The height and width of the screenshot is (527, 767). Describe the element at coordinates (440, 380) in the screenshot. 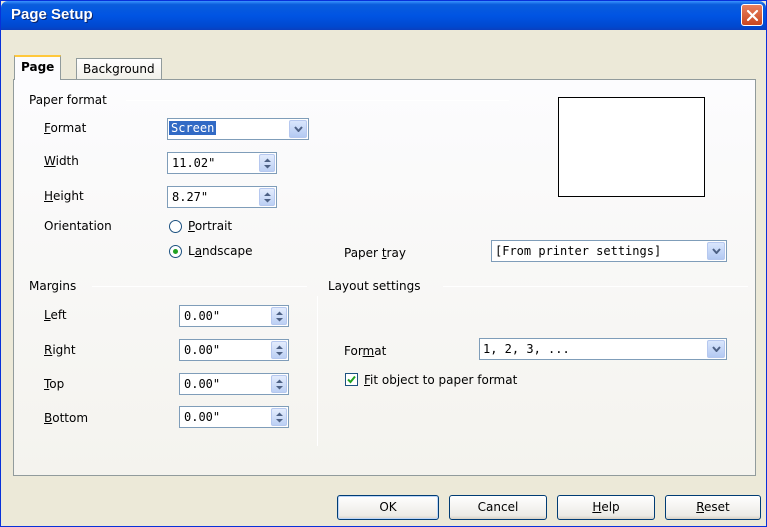

I see `fit-object-label: Fit object to paper format` at that location.